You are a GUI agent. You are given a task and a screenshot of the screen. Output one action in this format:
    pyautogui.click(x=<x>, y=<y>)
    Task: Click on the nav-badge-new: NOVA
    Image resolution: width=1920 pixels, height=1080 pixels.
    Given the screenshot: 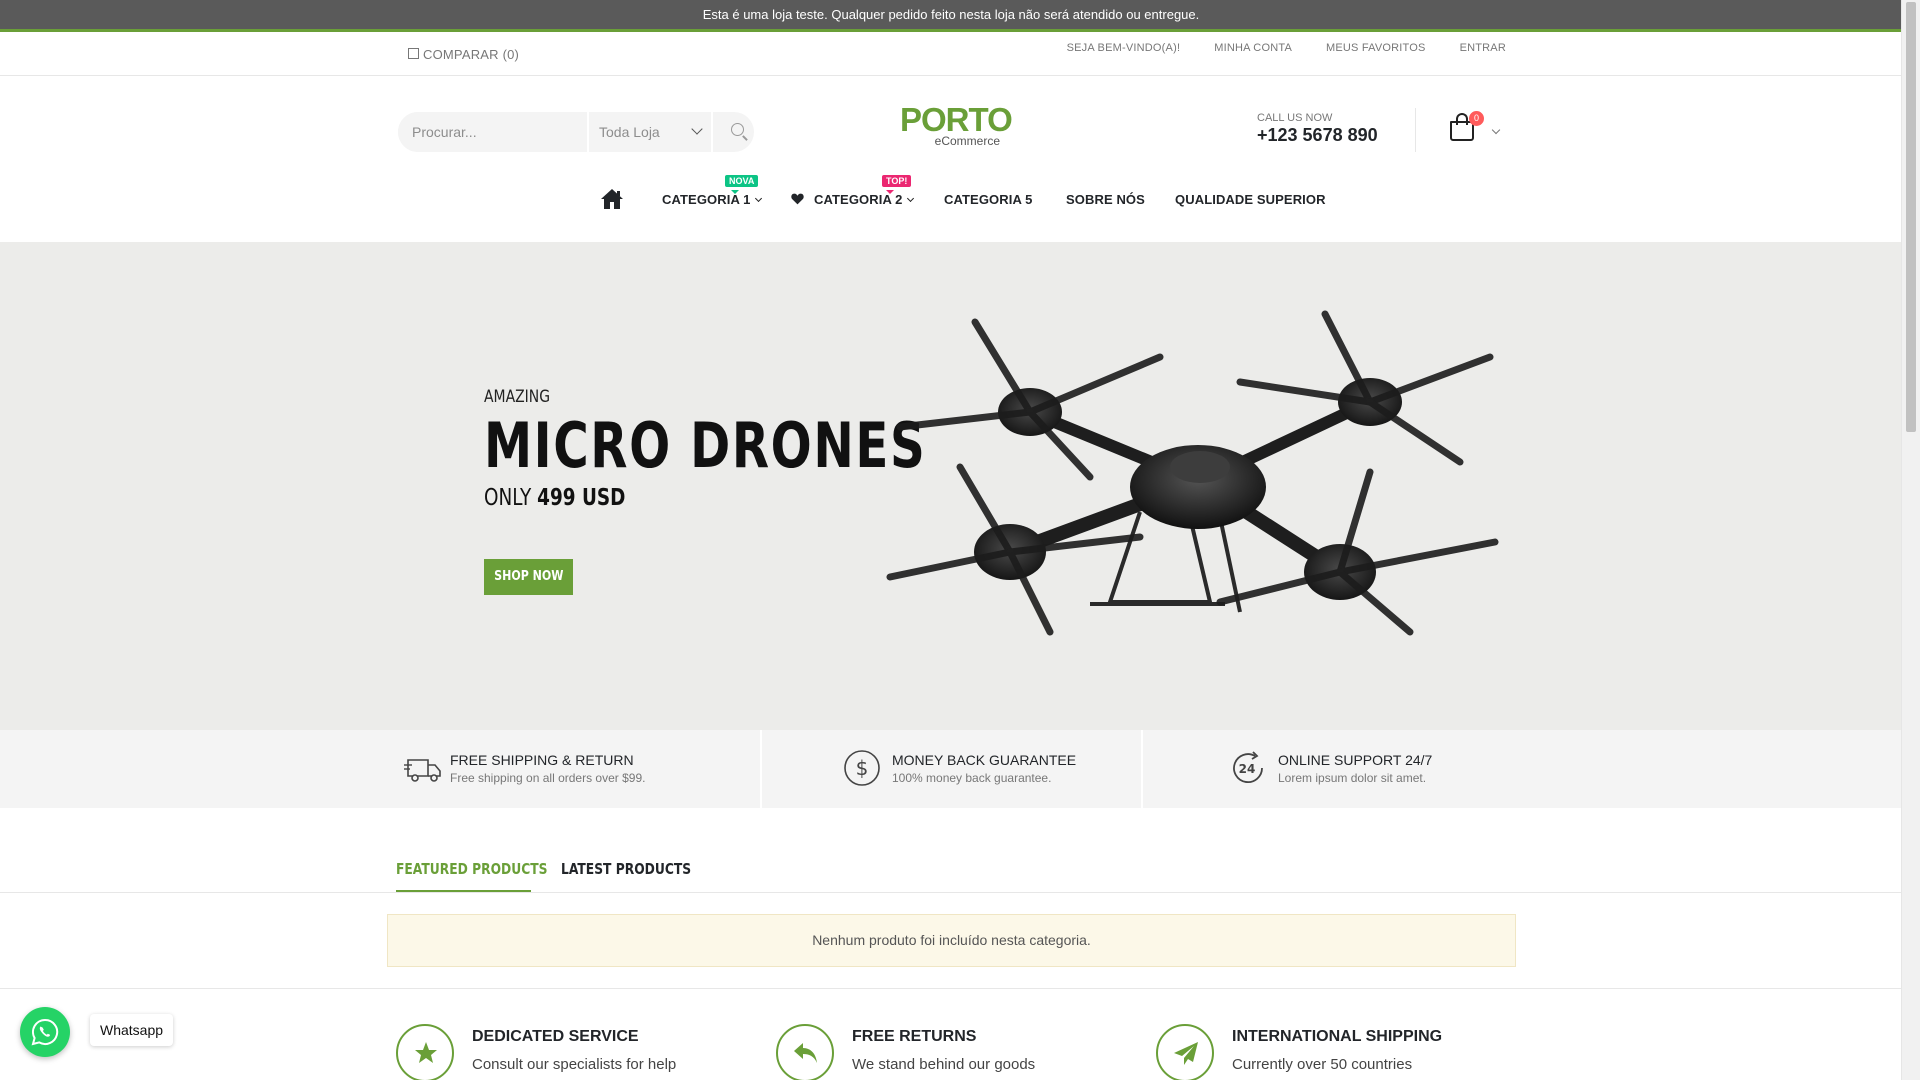 What is the action you would take?
    pyautogui.click(x=742, y=181)
    